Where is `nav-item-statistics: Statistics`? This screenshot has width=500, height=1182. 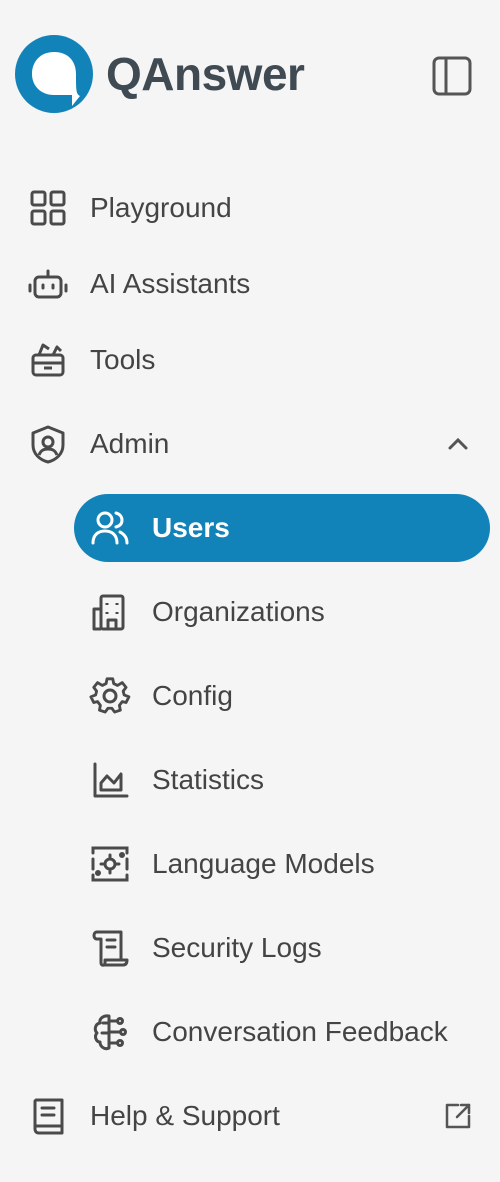 nav-item-statistics: Statistics is located at coordinates (288, 780).